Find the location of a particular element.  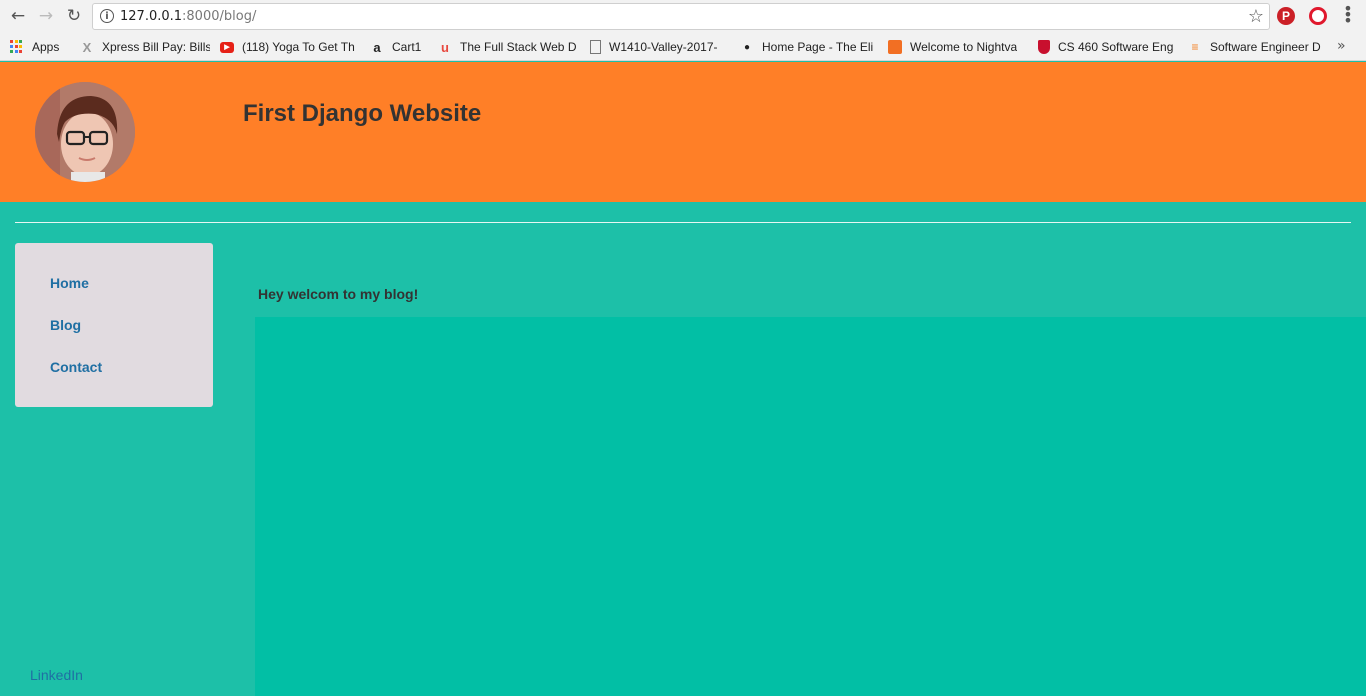

bookmark-label: Xpress Bill Pay: Bills is located at coordinates (156, 47).